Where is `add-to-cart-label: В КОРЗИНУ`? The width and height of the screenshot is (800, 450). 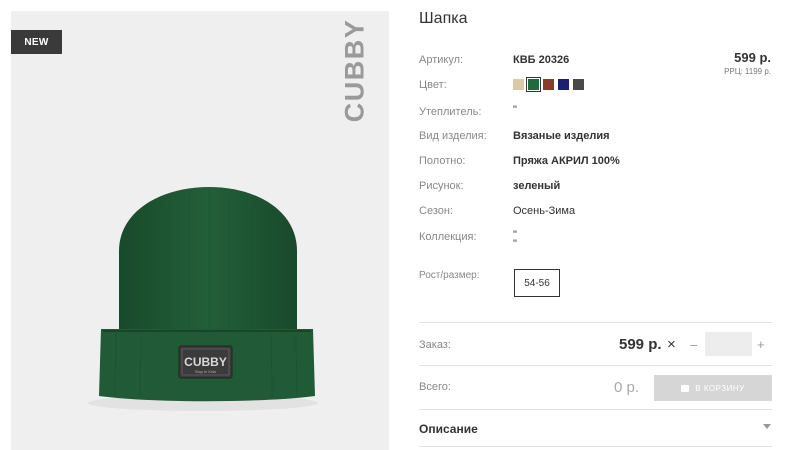
add-to-cart-label: В КОРЗИНУ is located at coordinates (720, 388).